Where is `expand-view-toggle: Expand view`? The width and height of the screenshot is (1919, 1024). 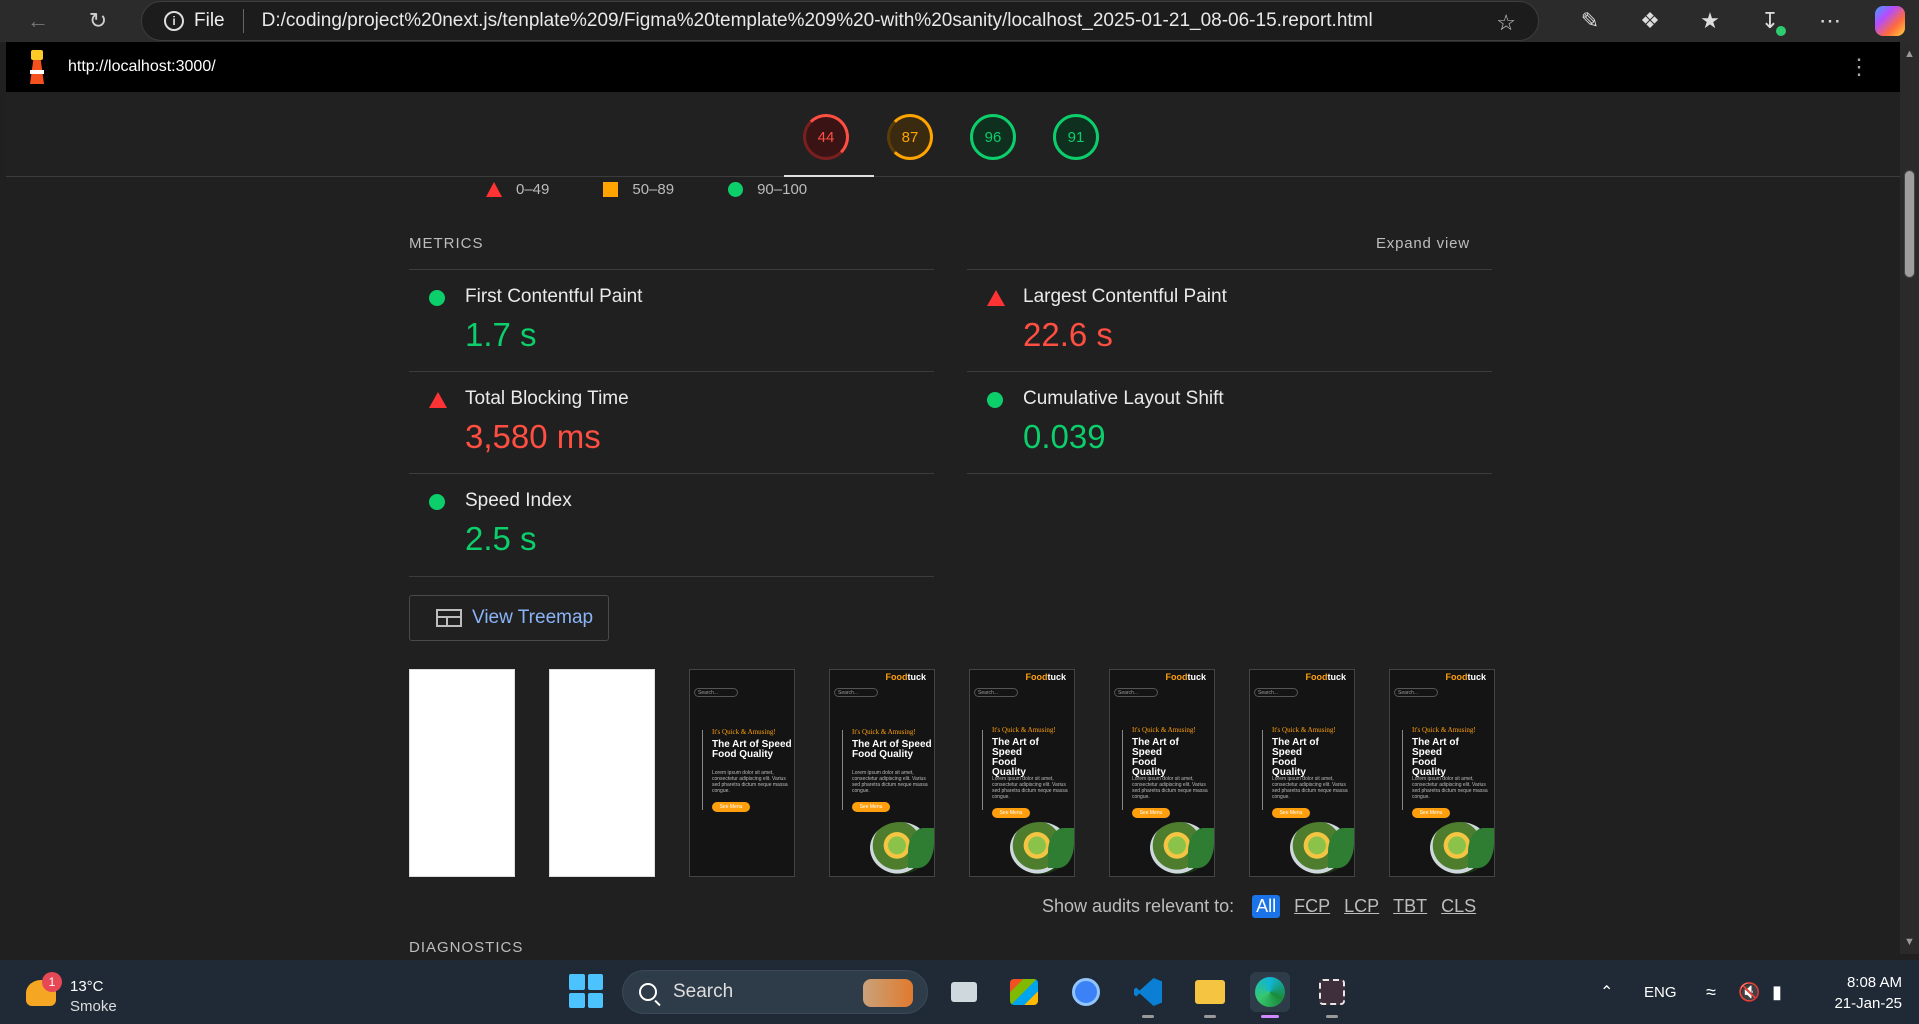
expand-view-toggle: Expand view is located at coordinates (1423, 243).